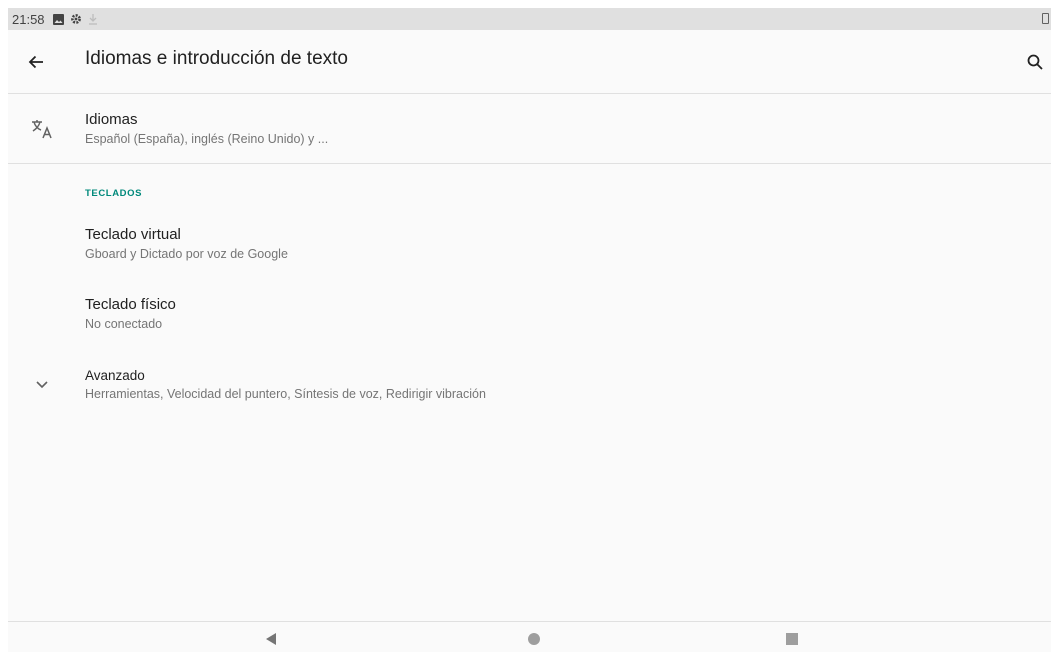 This screenshot has height=652, width=1051. I want to click on keyboards-section-header: TECLADOS, so click(114, 193).